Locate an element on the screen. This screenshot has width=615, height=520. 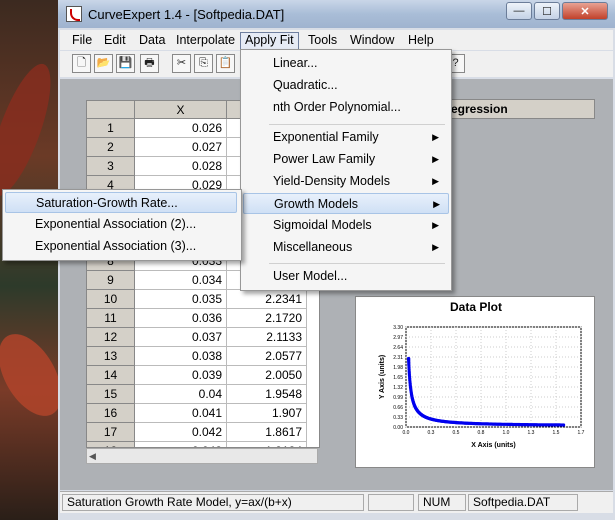
grid-cell-x: 0.038 is located at coordinates (181, 356).